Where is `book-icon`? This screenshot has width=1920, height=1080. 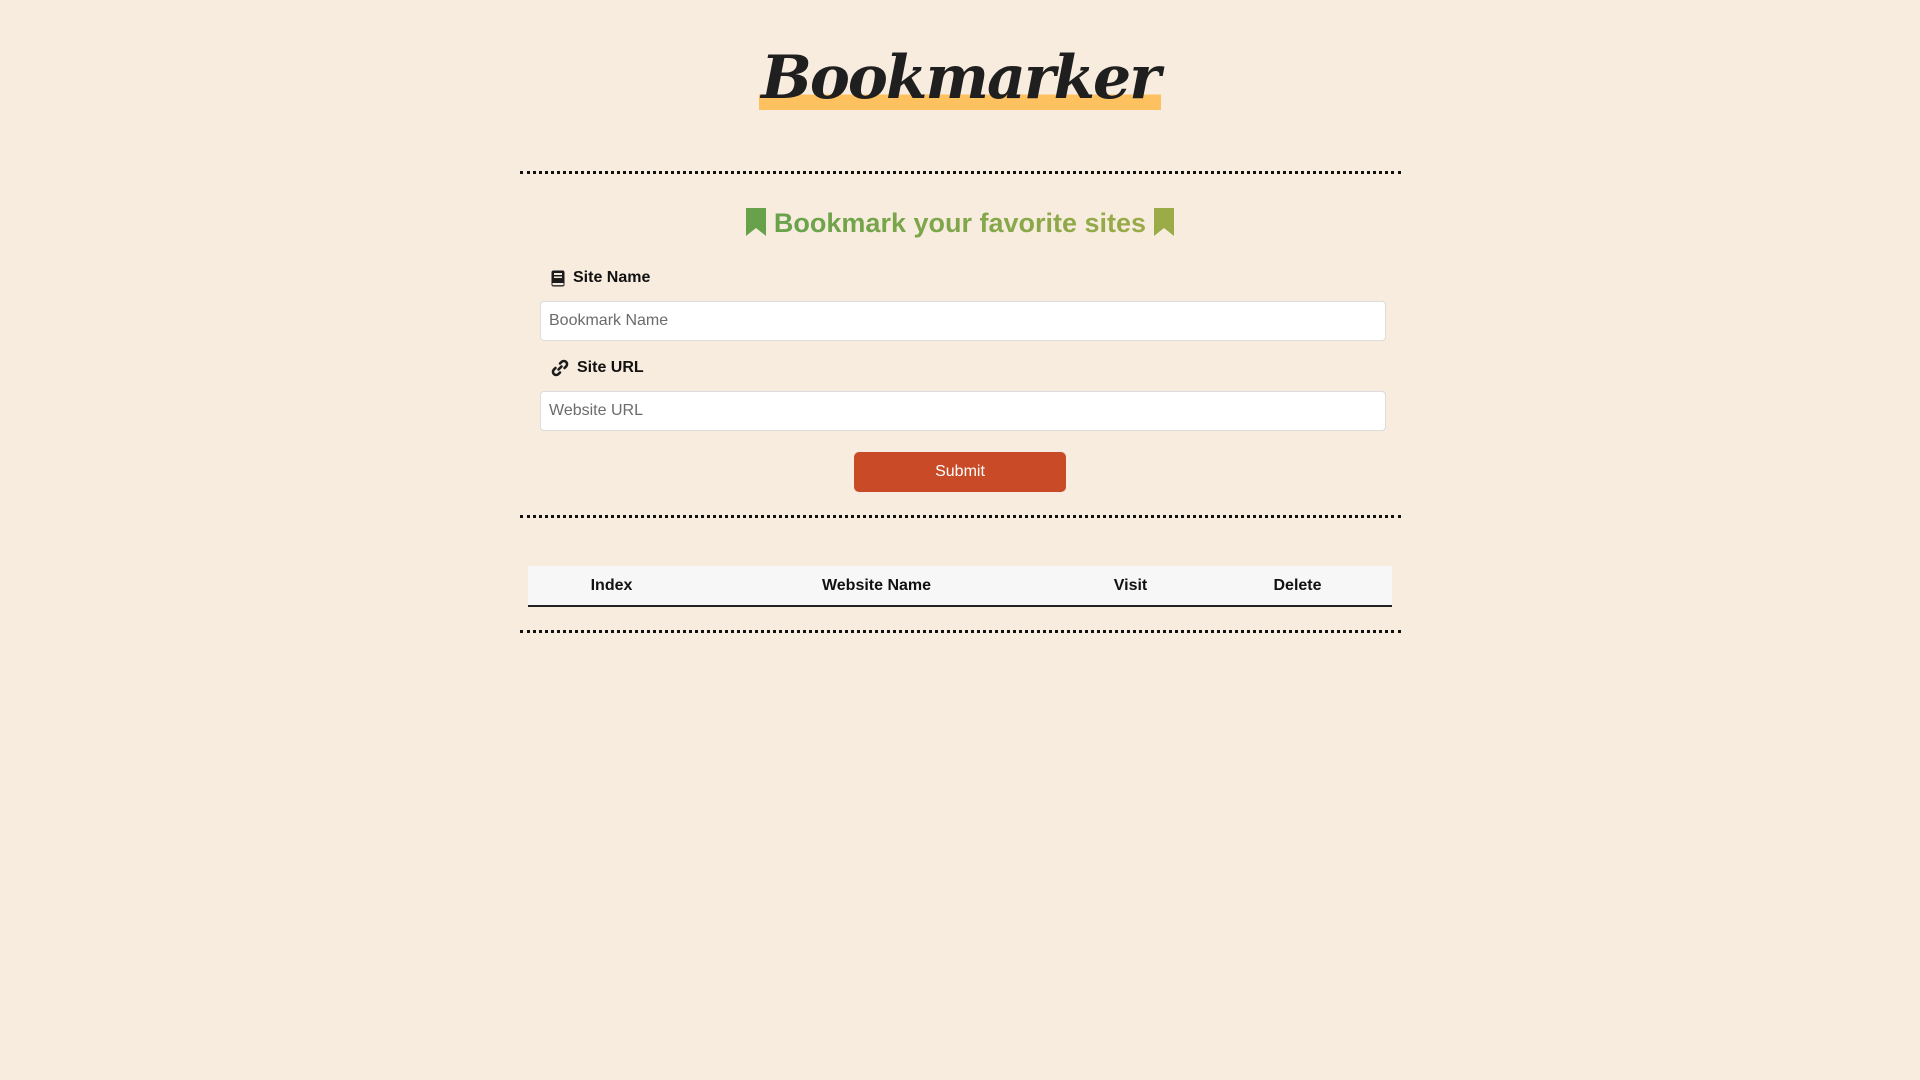 book-icon is located at coordinates (558, 278).